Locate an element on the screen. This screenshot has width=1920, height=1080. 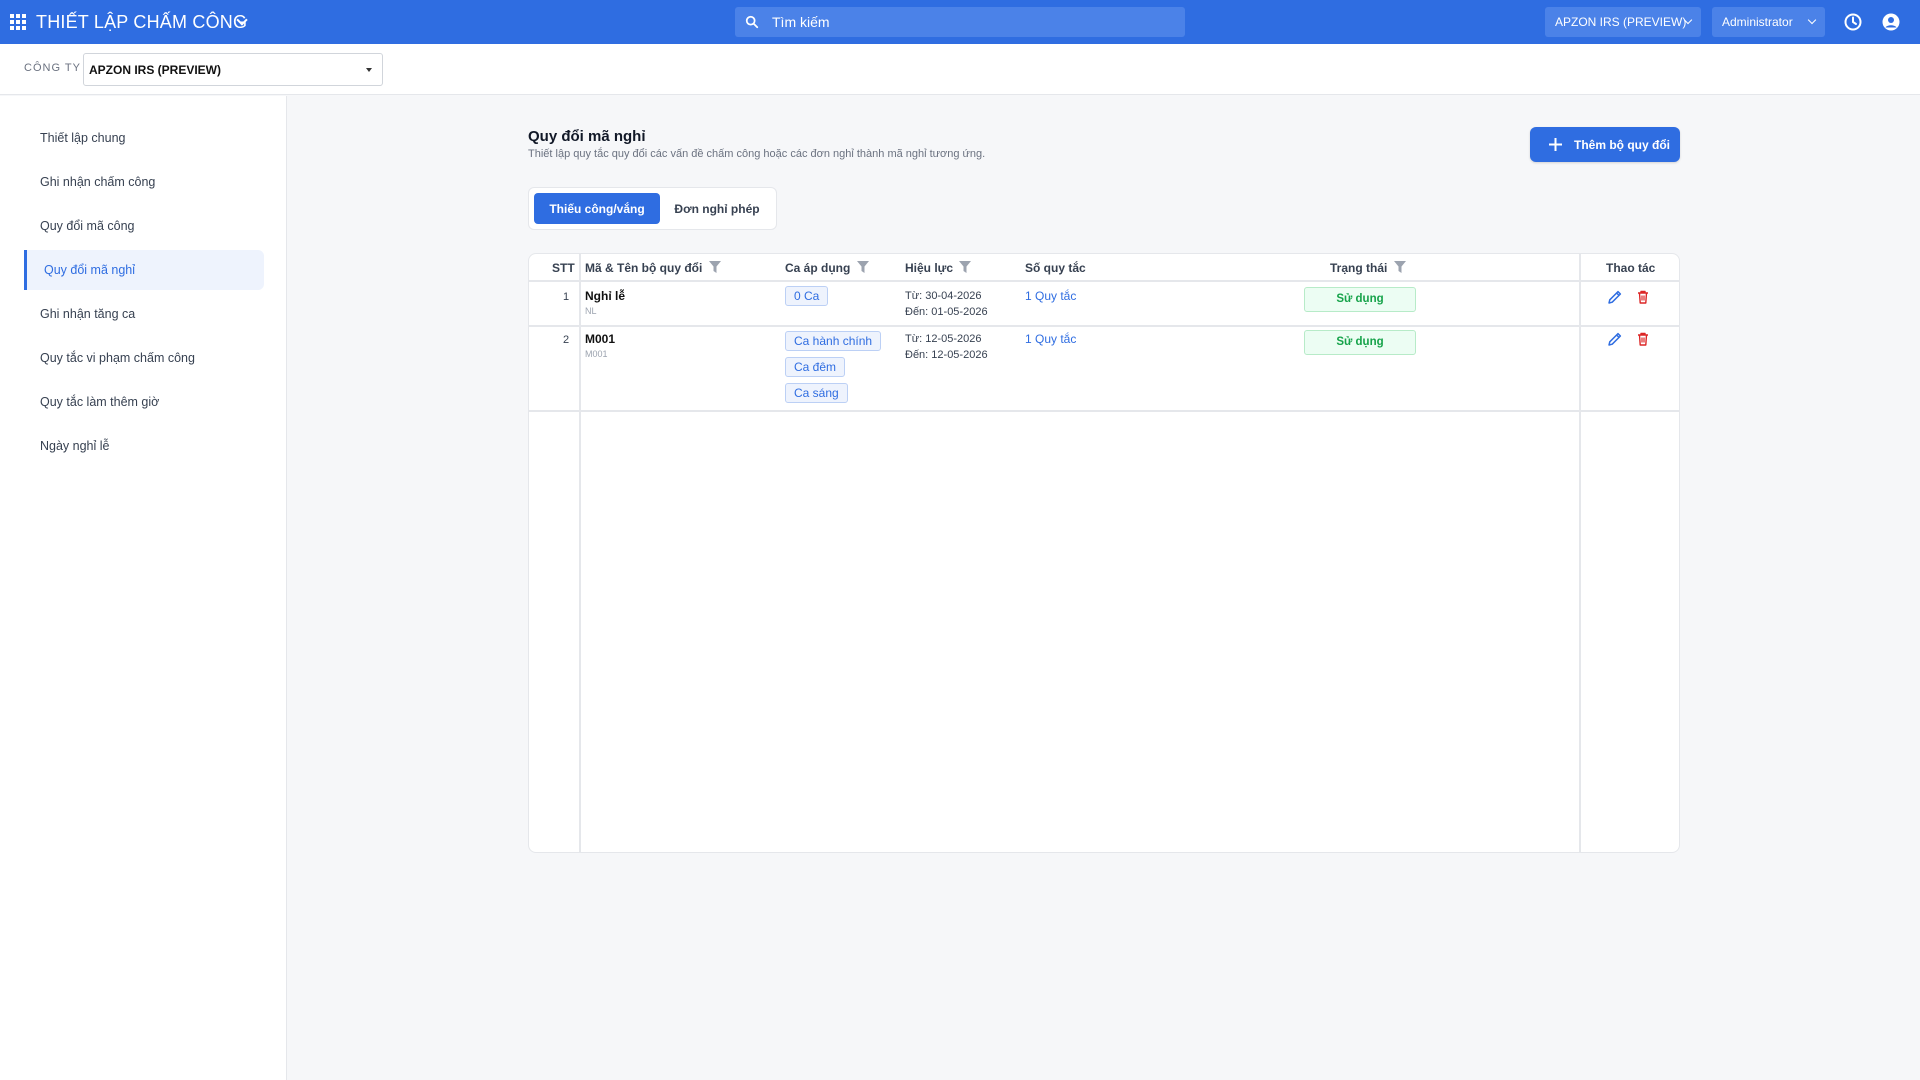
sidebar-item-overtime-rules: Quy tắc làm thêm giờ is located at coordinates (144, 402).